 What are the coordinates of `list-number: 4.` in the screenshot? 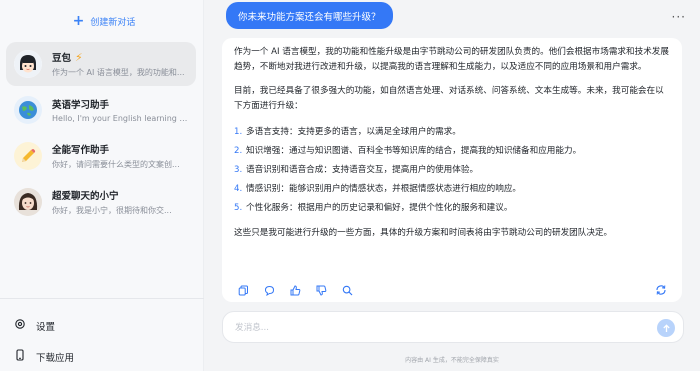 It's located at (238, 189).